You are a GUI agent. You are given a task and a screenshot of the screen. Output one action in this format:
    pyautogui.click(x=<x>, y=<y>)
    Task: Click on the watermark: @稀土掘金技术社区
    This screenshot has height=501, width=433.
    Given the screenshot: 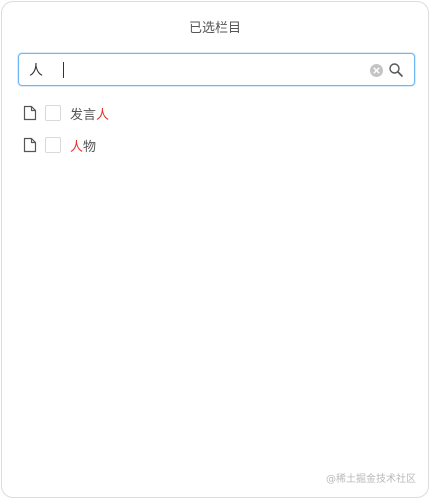 What is the action you would take?
    pyautogui.click(x=371, y=479)
    